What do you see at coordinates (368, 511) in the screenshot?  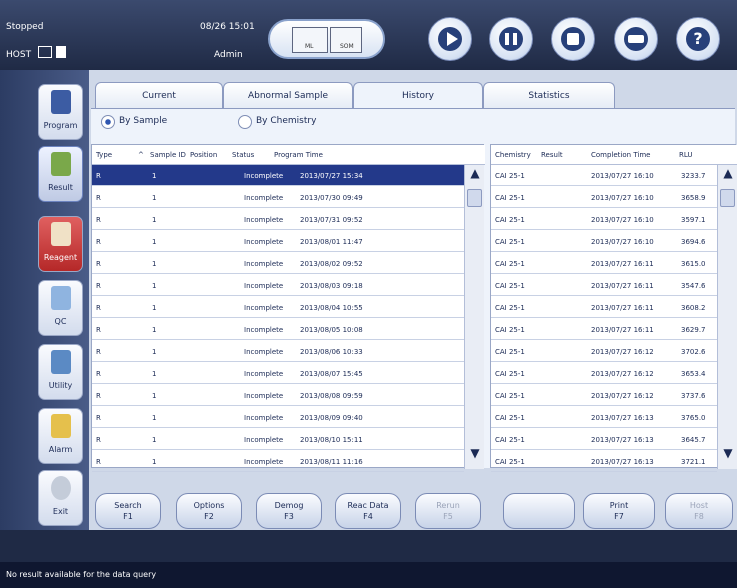 I see `reac-data-button: Reac Data F4` at bounding box center [368, 511].